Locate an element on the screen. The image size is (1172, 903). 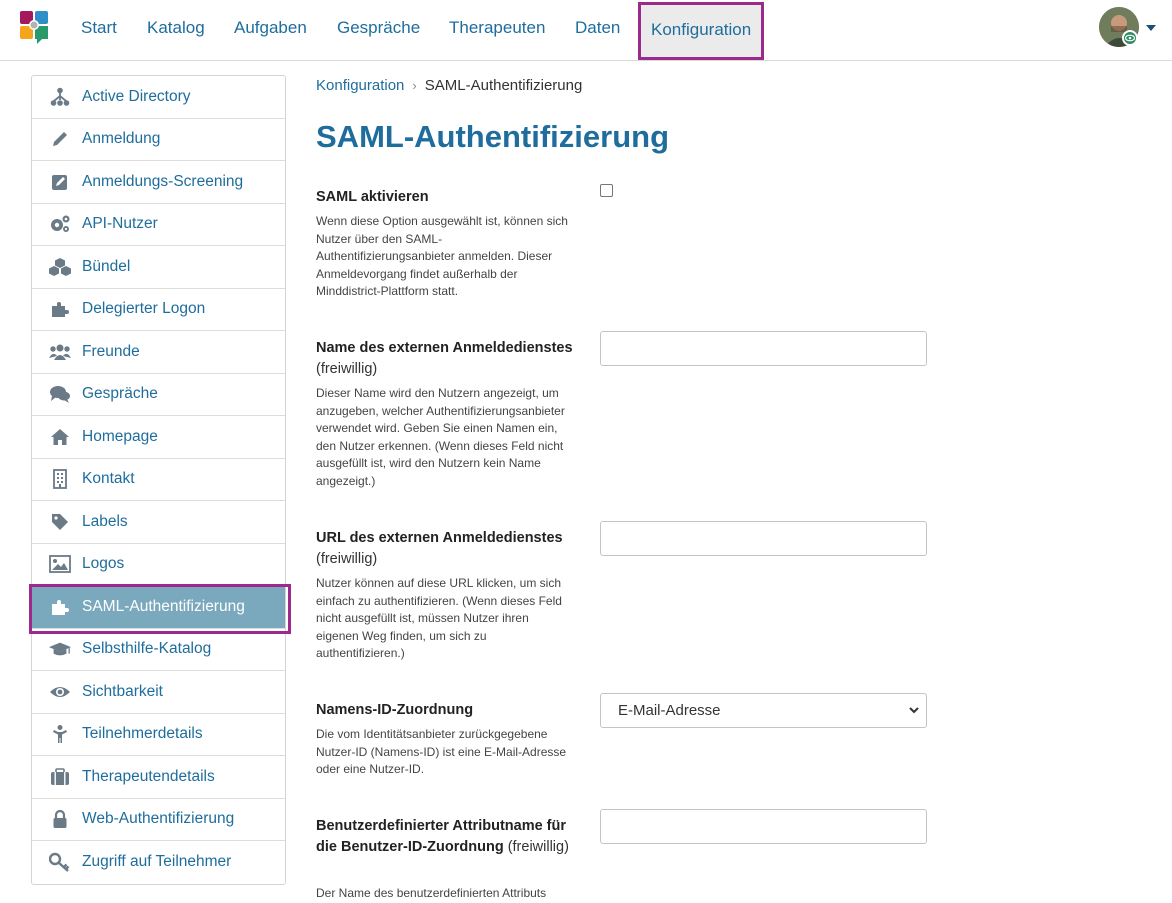
sidebar-item-label: Delegierter Logon is located at coordinates (144, 309).